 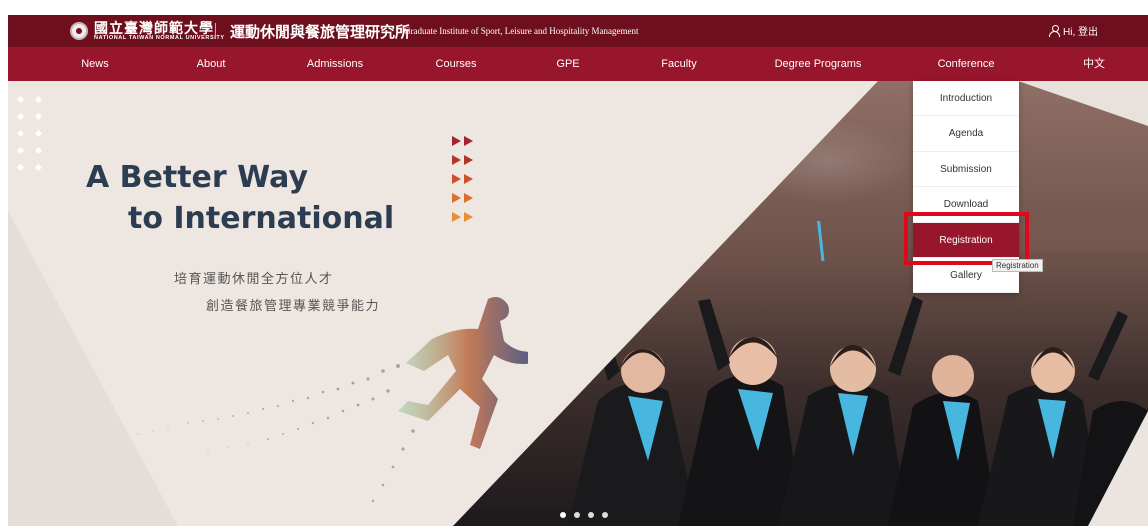 What do you see at coordinates (332, 400) in the screenshot?
I see `runner-particle-illustration` at bounding box center [332, 400].